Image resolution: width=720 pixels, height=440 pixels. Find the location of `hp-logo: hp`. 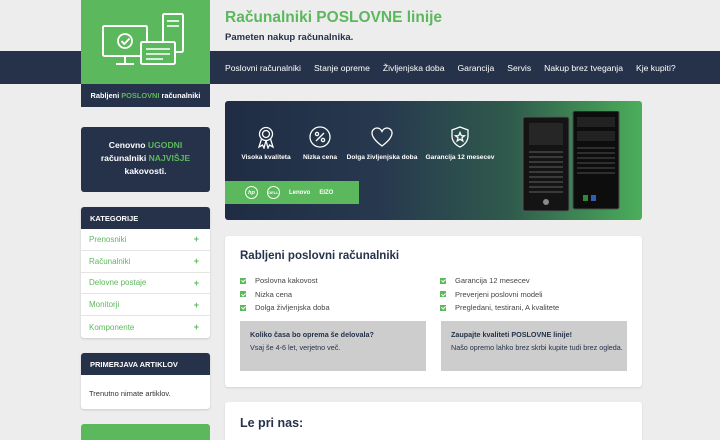

hp-logo: hp is located at coordinates (251, 192).